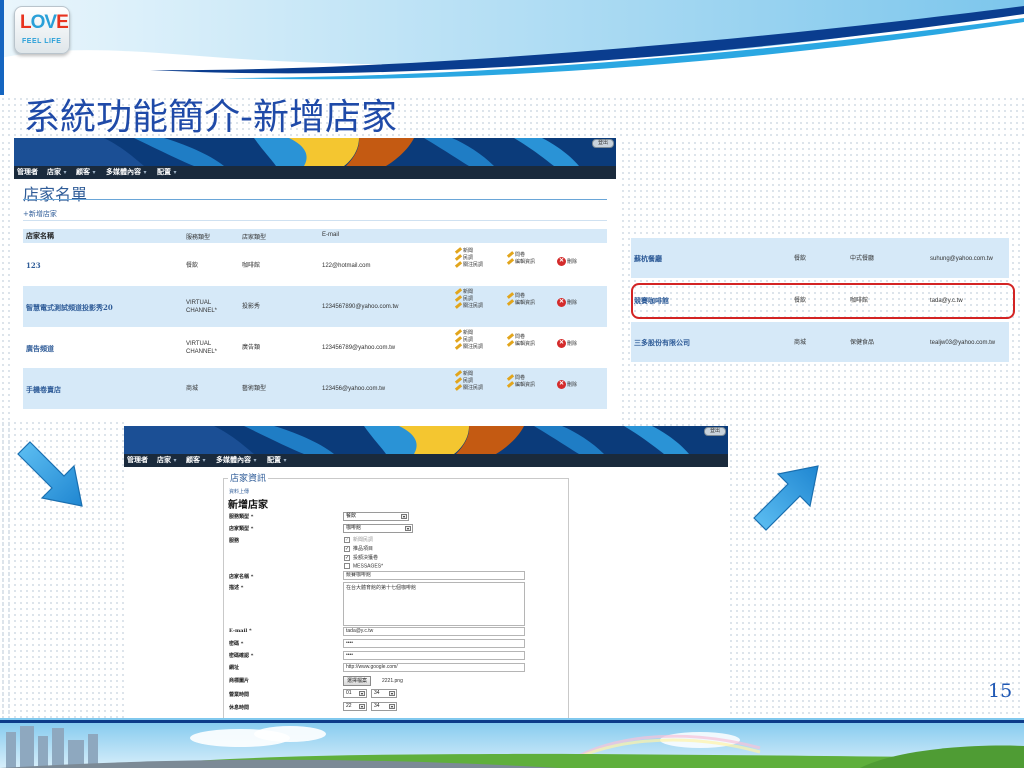 Image resolution: width=1024 pixels, height=768 pixels. I want to click on description-textarea: 在台大體育館的第十七個咖啡館, so click(434, 604).